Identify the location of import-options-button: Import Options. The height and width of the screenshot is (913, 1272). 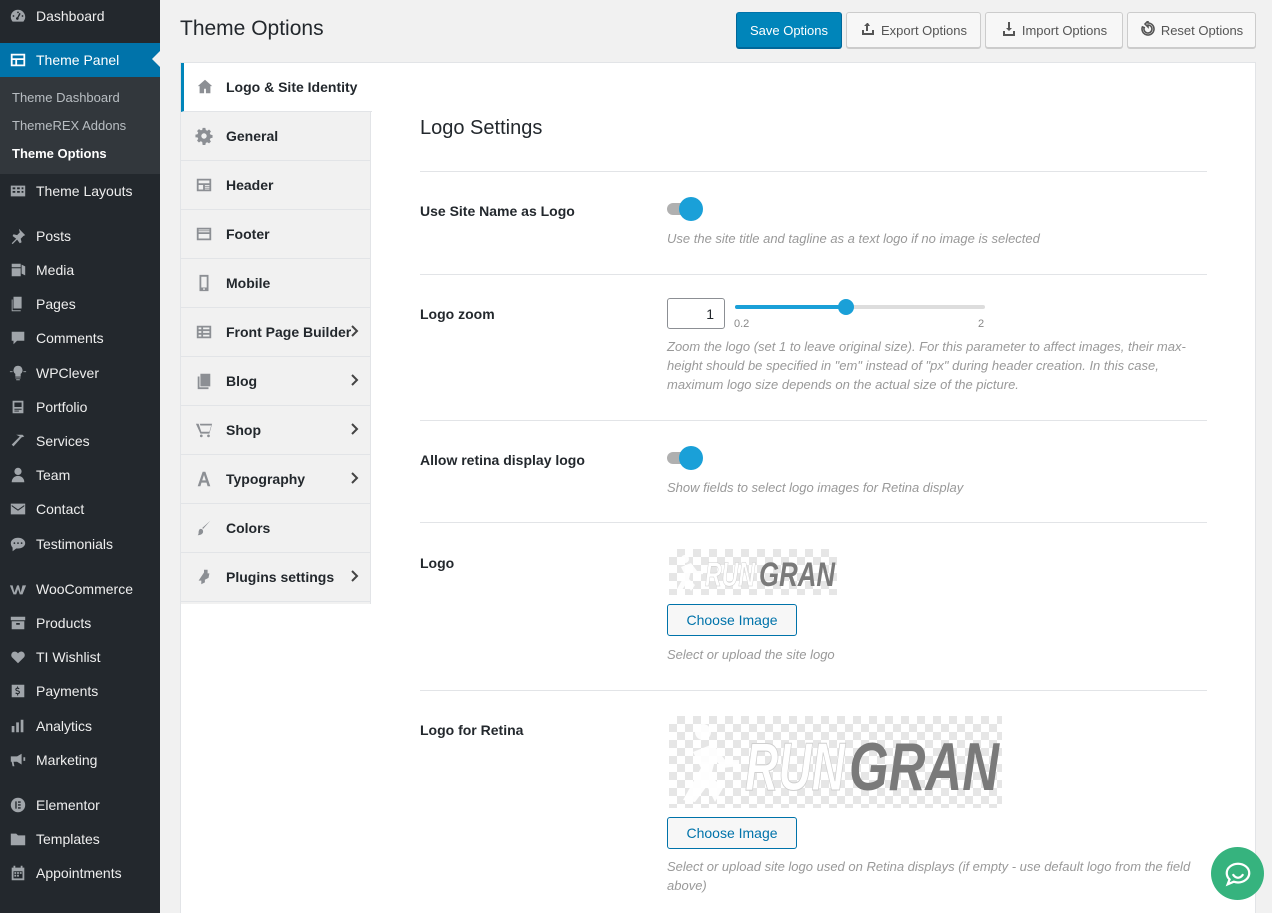
(1054, 30).